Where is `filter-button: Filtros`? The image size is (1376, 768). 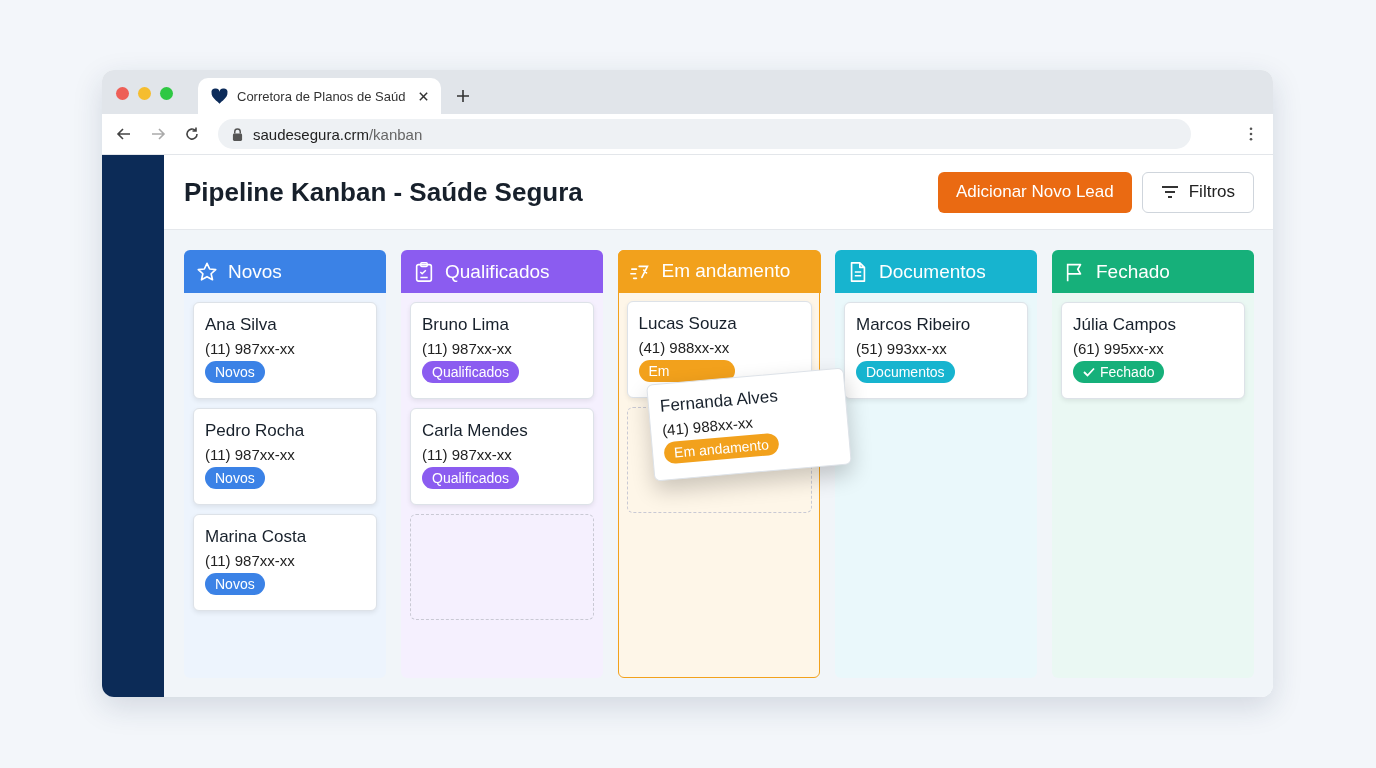 filter-button: Filtros is located at coordinates (1197, 192).